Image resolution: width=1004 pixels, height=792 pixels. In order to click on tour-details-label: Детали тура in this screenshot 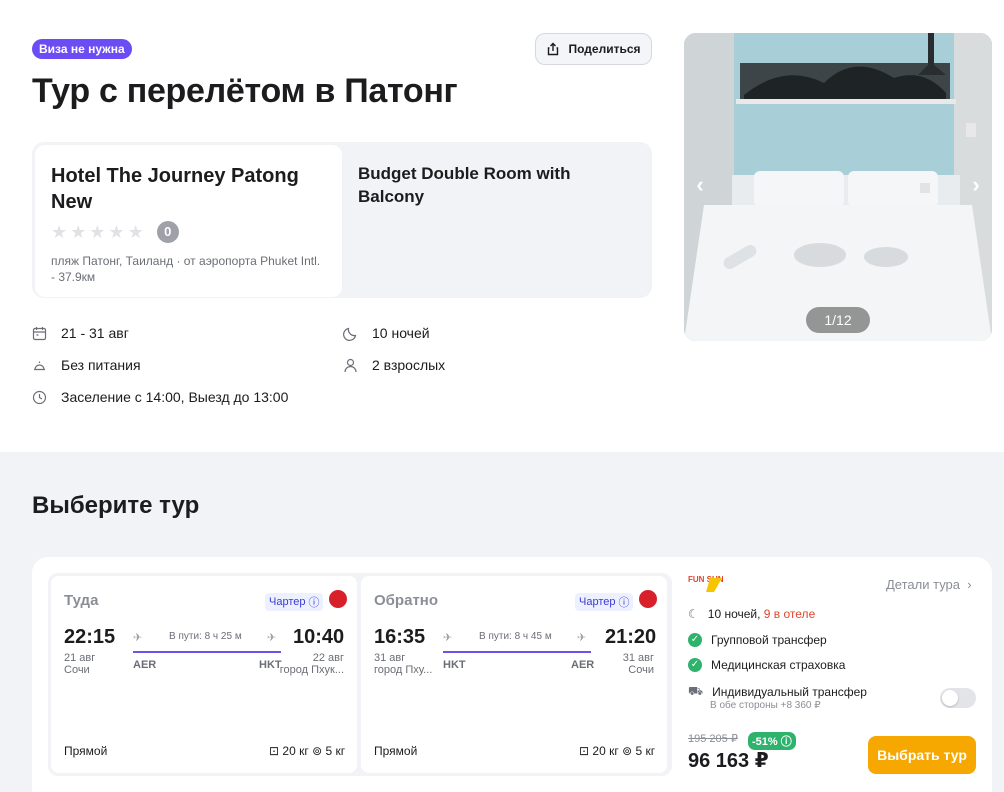, I will do `click(923, 584)`.